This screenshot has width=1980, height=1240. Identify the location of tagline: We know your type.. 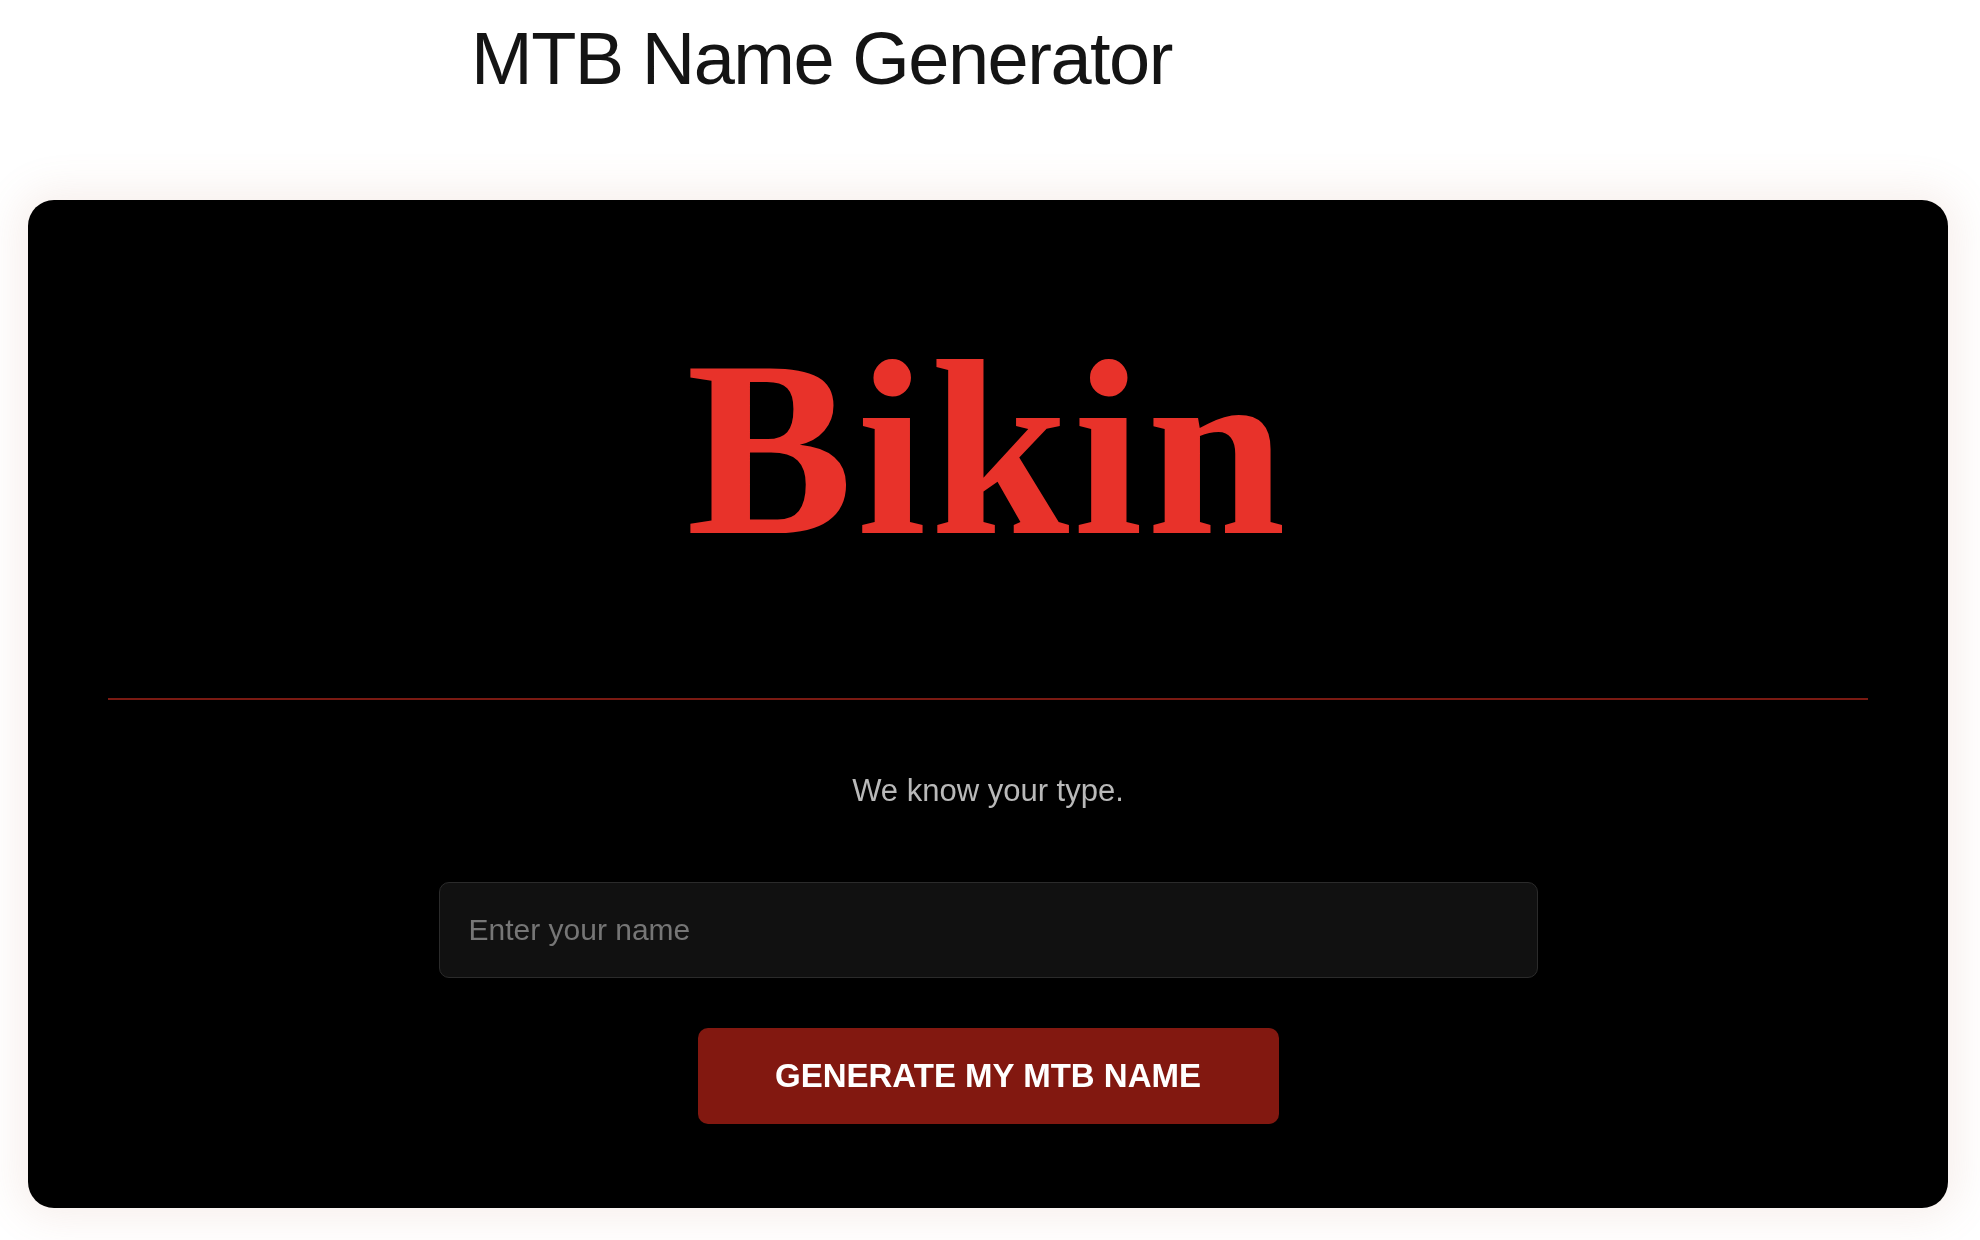
(988, 791).